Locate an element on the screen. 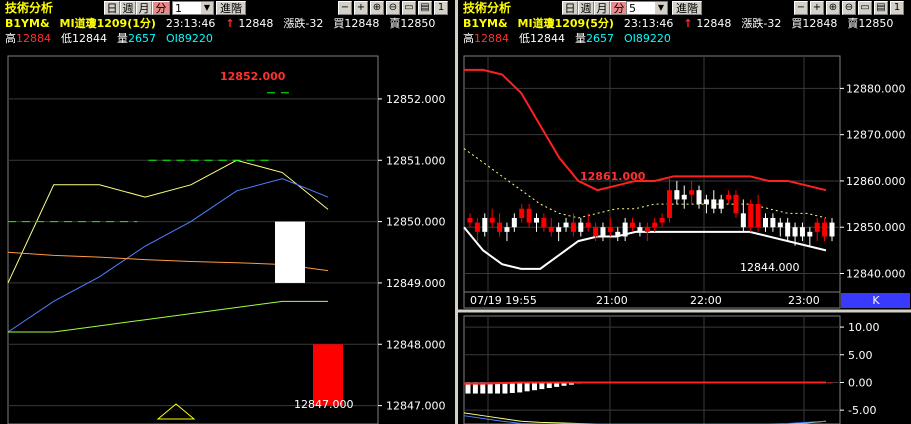 The image size is (911, 424). k-label: K is located at coordinates (876, 300).